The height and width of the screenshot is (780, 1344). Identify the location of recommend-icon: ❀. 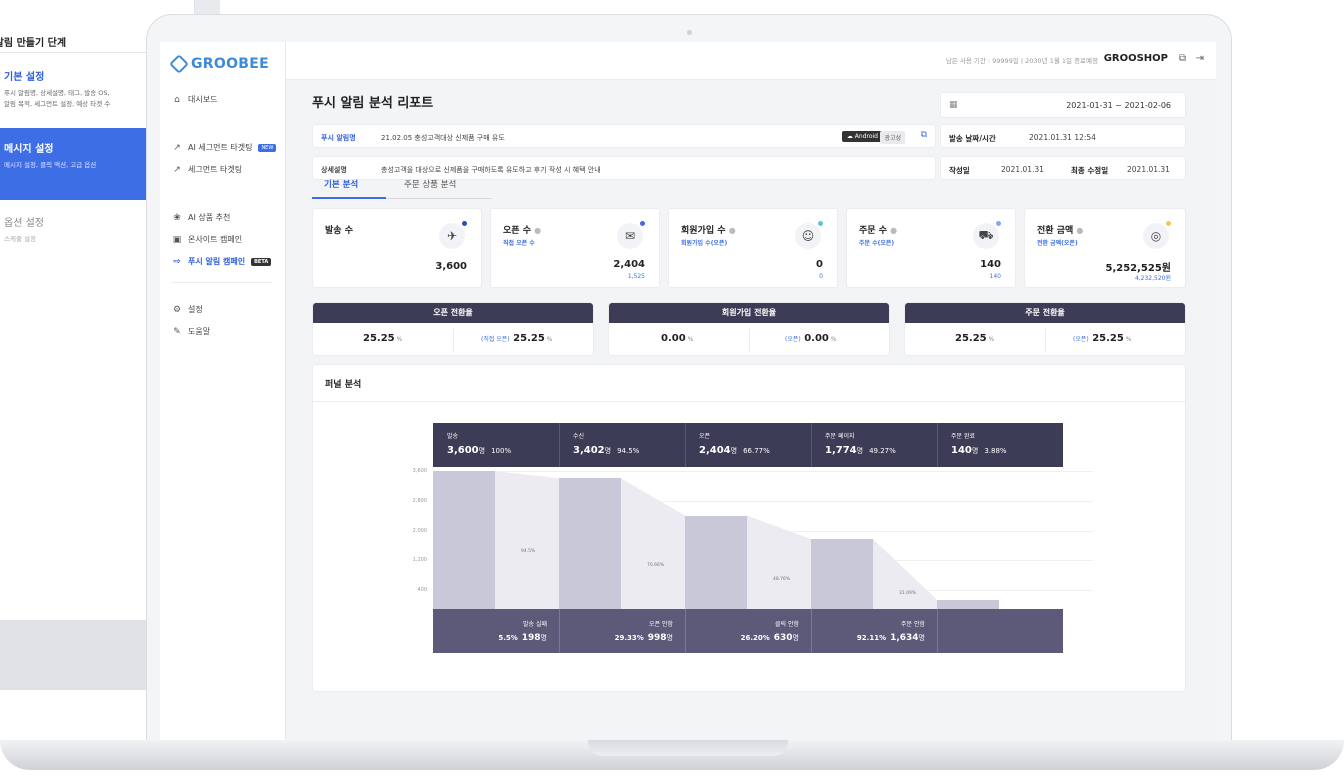
(177, 217).